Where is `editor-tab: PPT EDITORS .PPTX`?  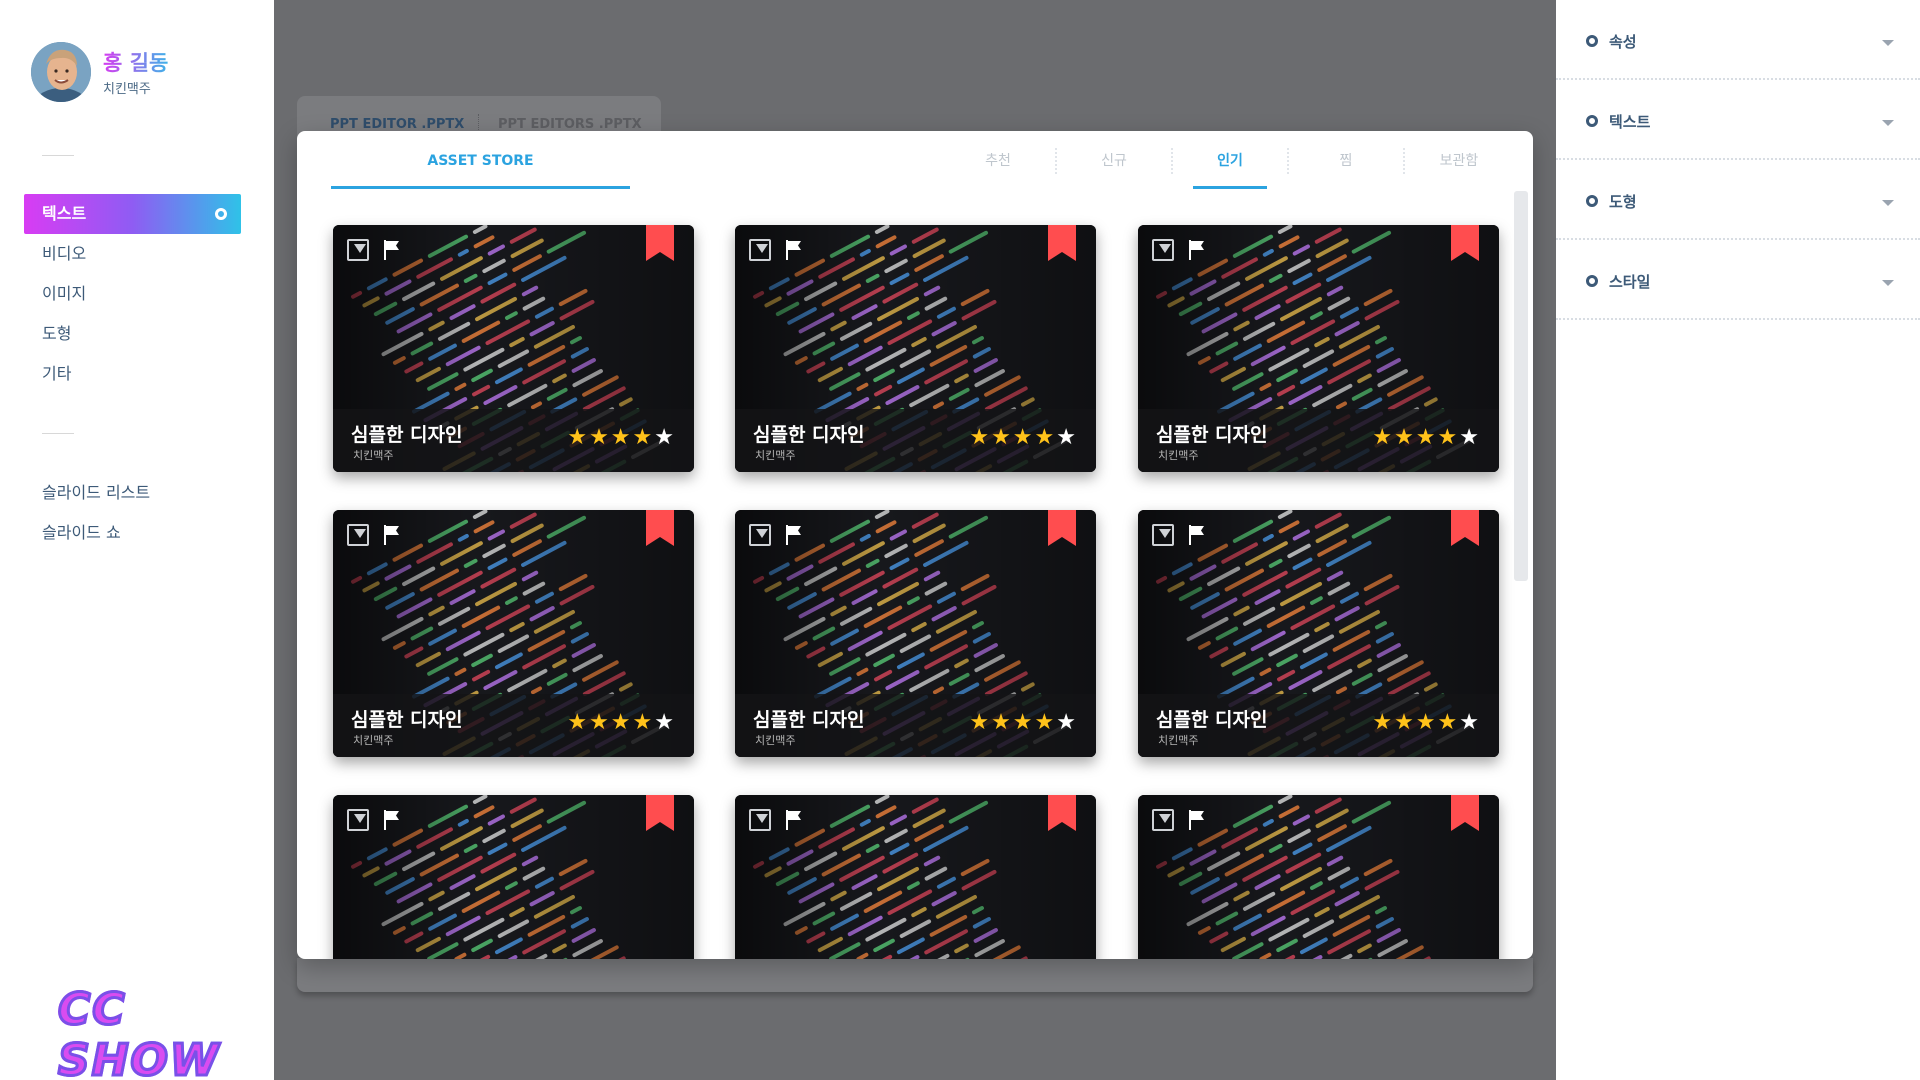
editor-tab: PPT EDITORS .PPTX is located at coordinates (570, 124).